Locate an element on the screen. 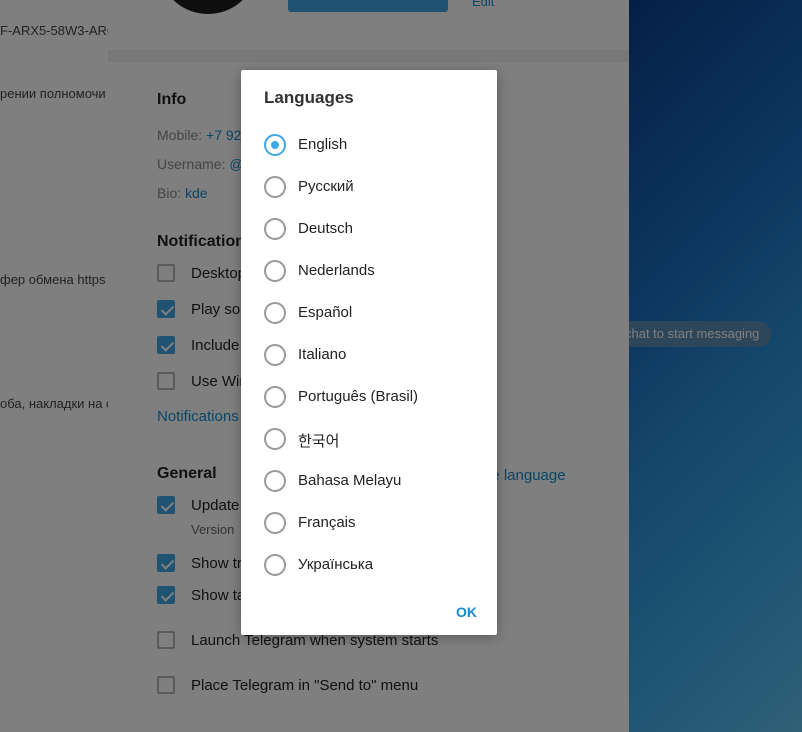 This screenshot has height=732, width=802. language-label: 한국어 is located at coordinates (319, 441).